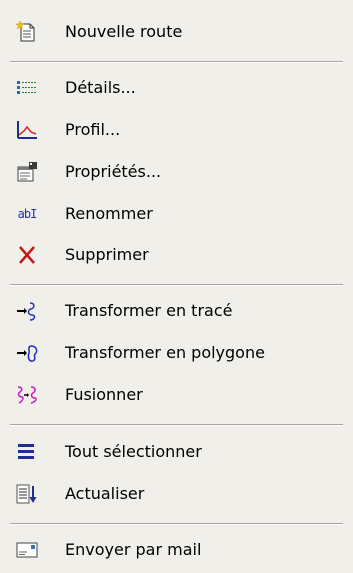  What do you see at coordinates (27, 452) in the screenshot?
I see `select-all-icon` at bounding box center [27, 452].